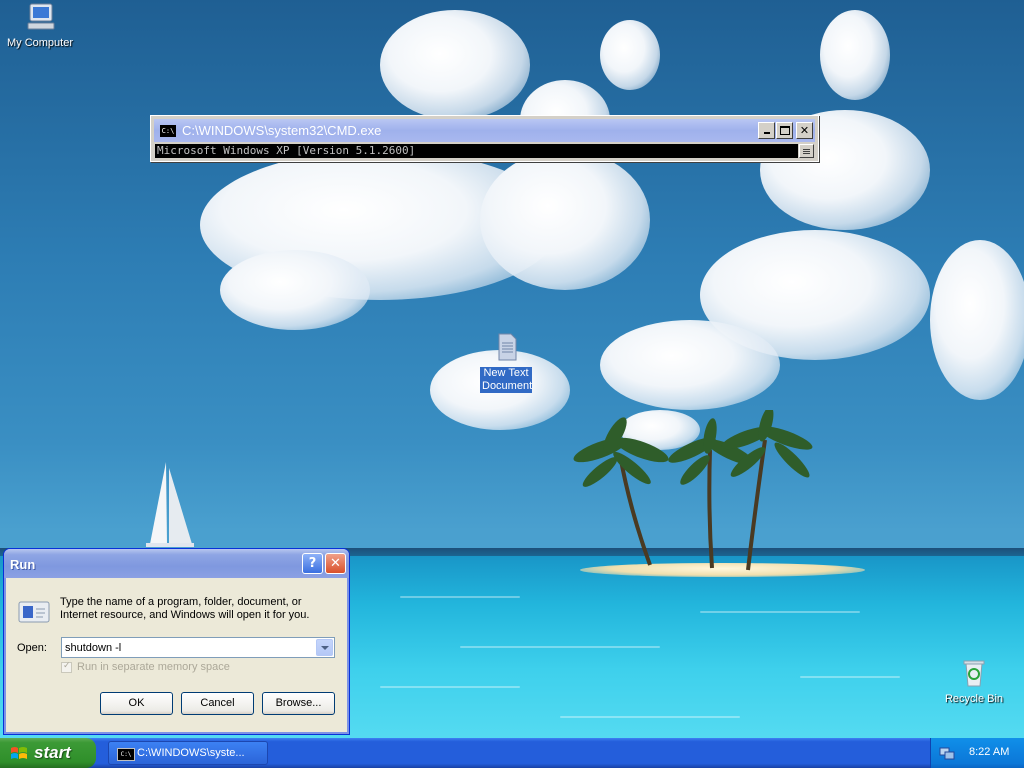 This screenshot has width=1024, height=768. I want to click on desktop-icon-my-computer: My Computer, so click(40, 26).